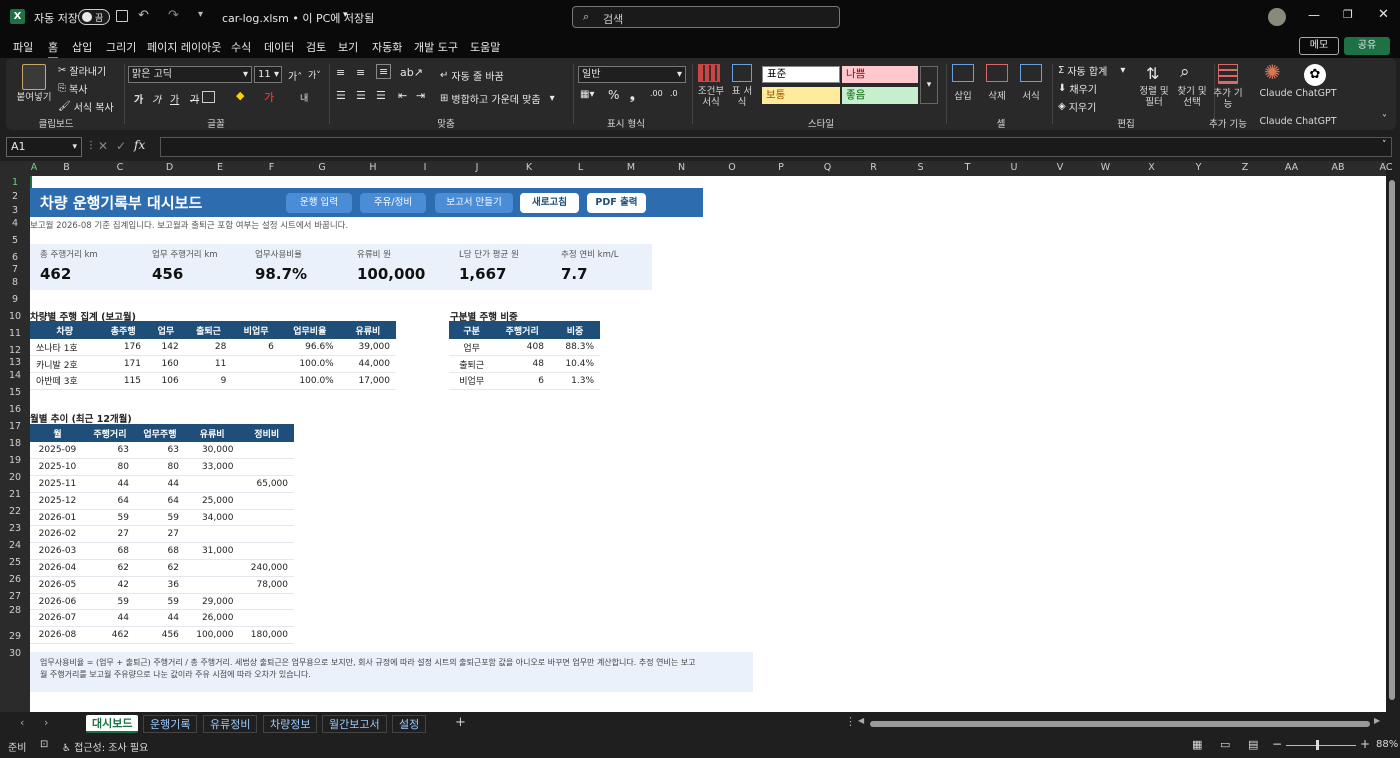  What do you see at coordinates (472, 381) in the screenshot?
I see `table-cell: 비업무` at bounding box center [472, 381].